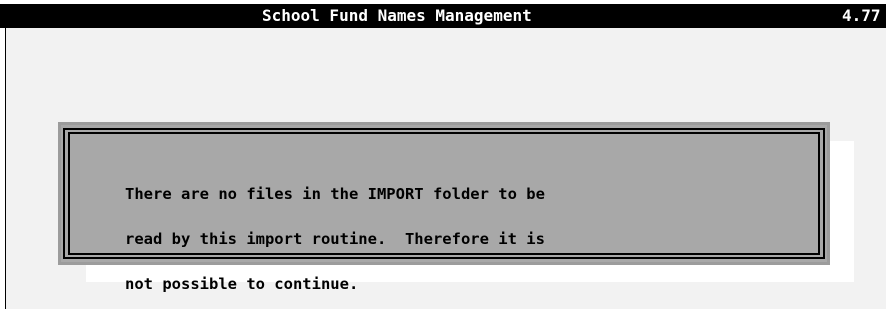 This screenshot has height=309, width=886. What do you see at coordinates (242, 284) in the screenshot?
I see `message-line-3: not possible to continue.` at bounding box center [242, 284].